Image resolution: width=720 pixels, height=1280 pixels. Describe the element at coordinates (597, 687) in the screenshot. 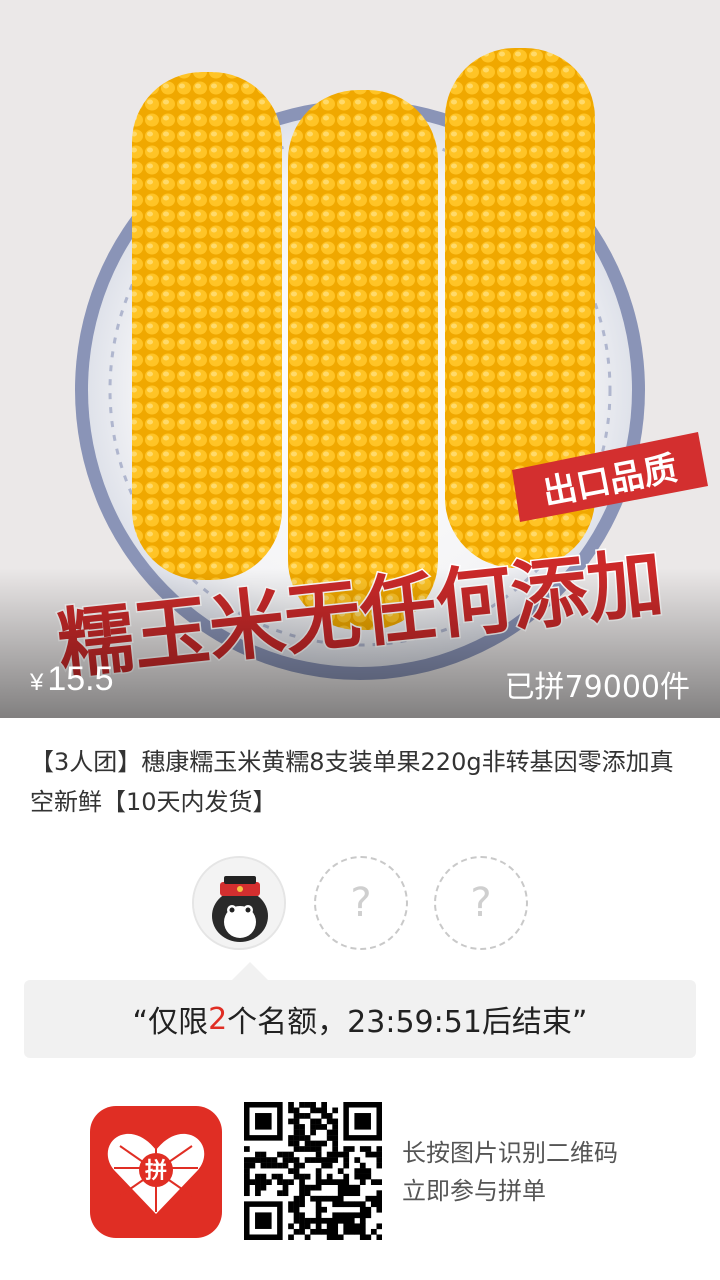

I see `sold-count: 已拼79000件` at that location.